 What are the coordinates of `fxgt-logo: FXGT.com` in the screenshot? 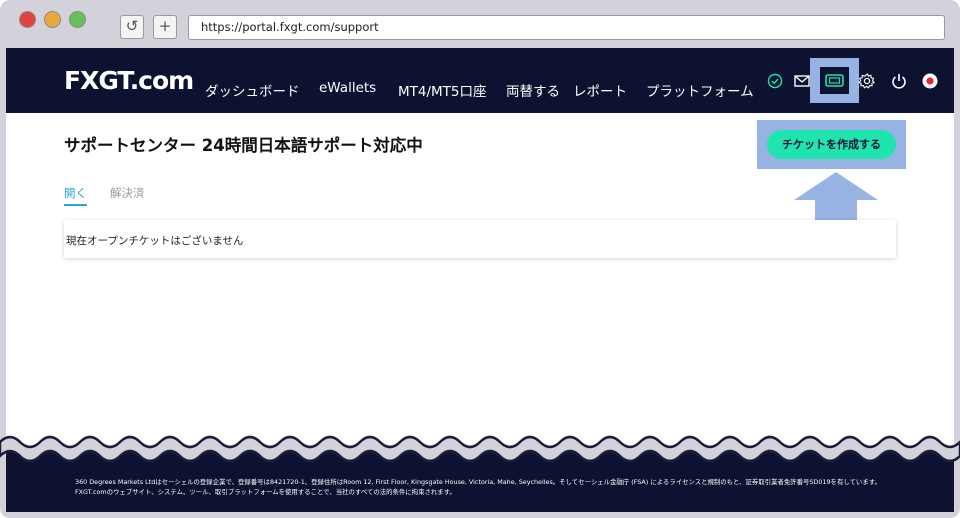 It's located at (129, 80).